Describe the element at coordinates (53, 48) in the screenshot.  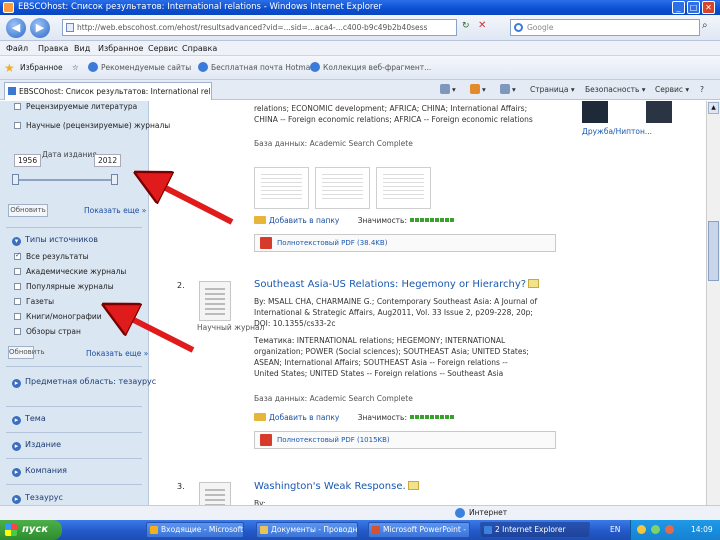
I see `menu-edit: Правка` at that location.